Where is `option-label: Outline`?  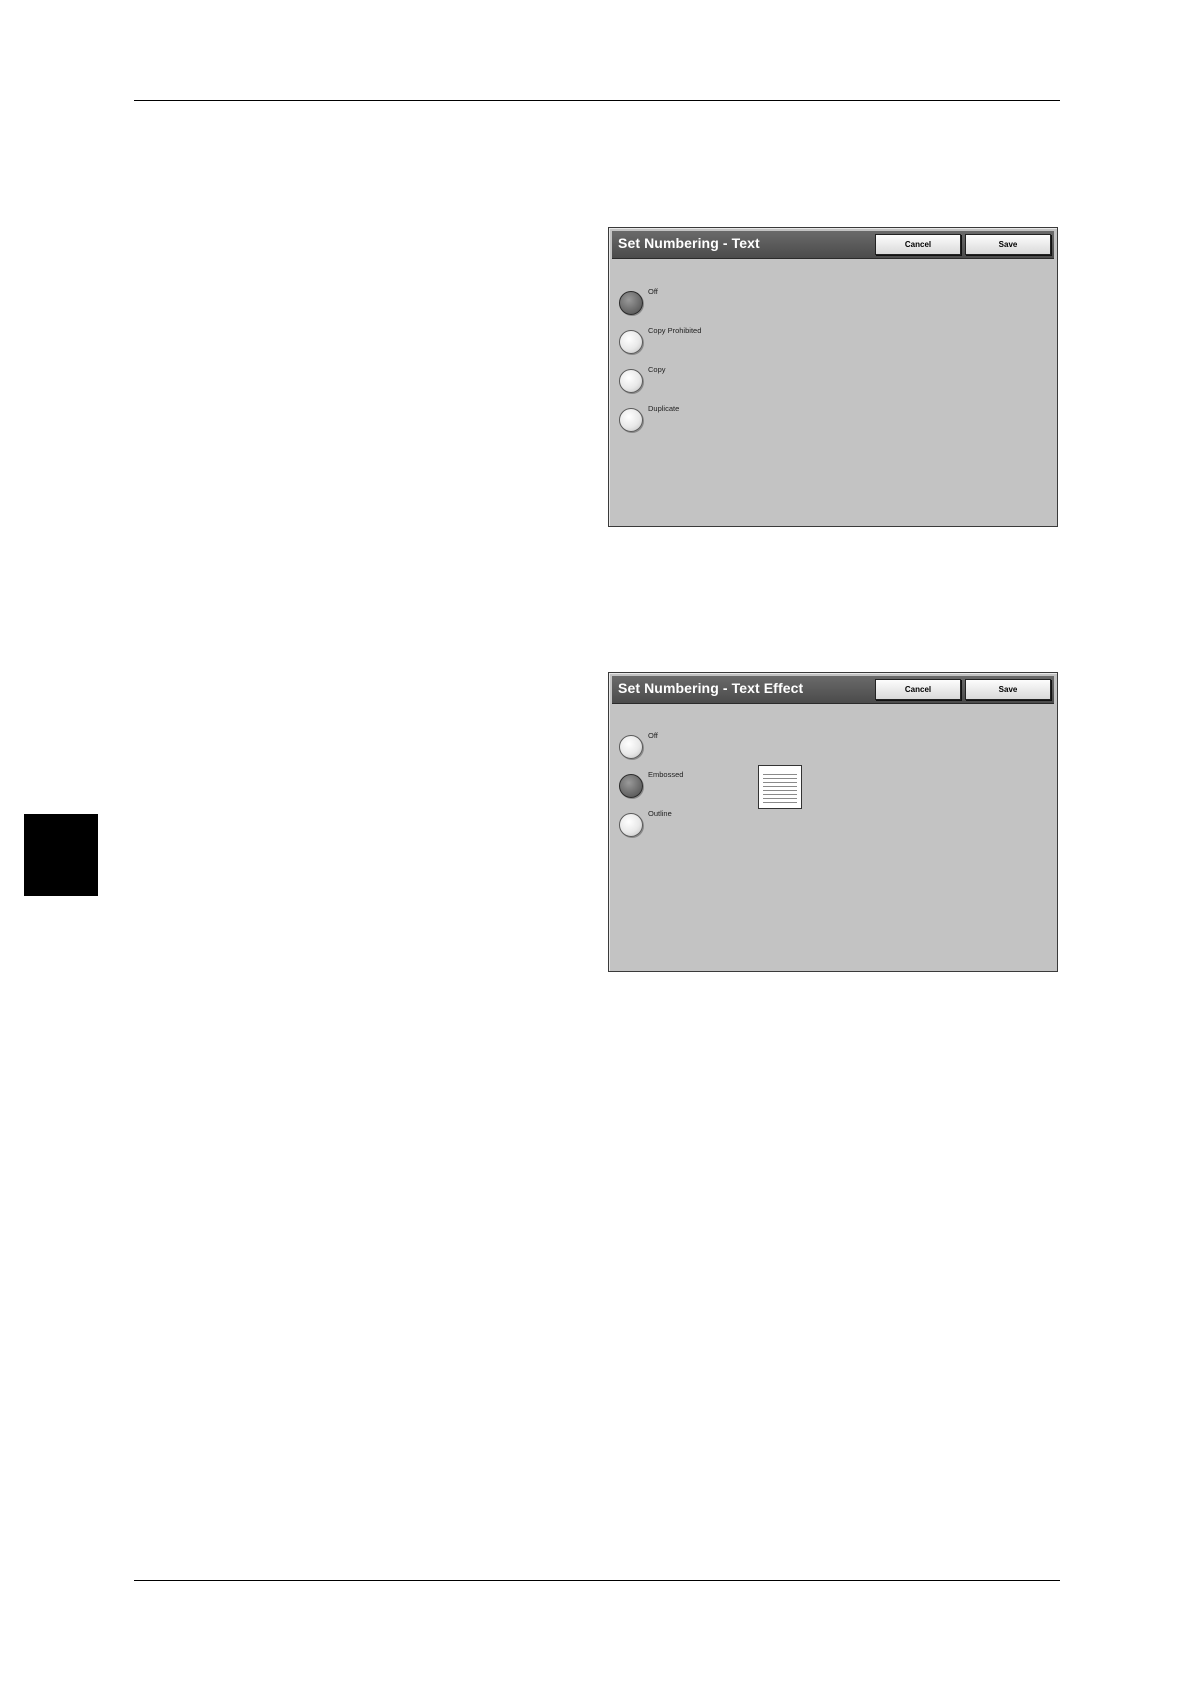
option-label: Outline is located at coordinates (660, 813).